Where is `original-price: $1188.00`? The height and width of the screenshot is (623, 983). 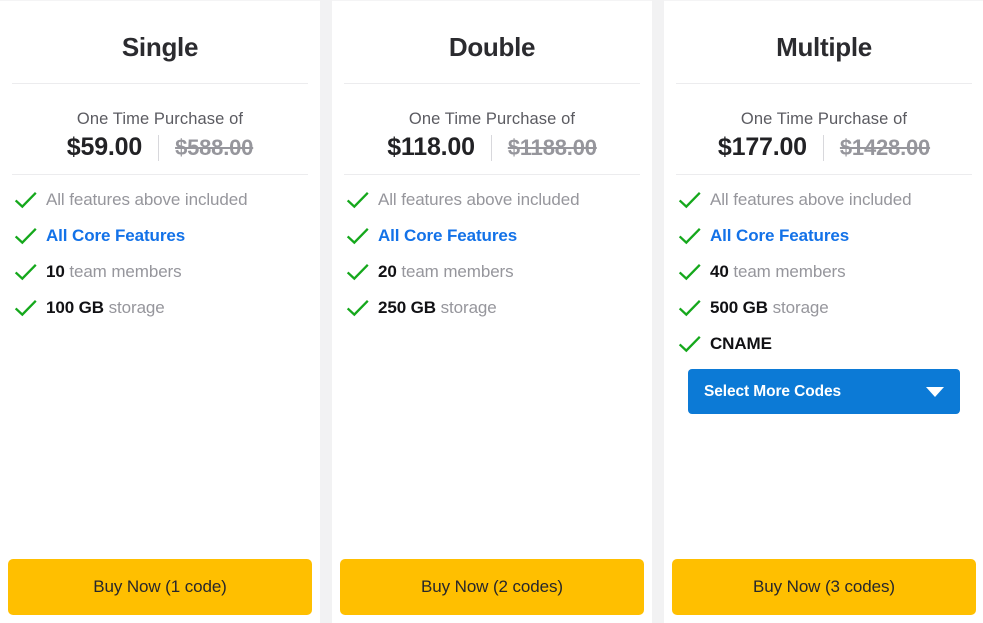
original-price: $1188.00 is located at coordinates (552, 147).